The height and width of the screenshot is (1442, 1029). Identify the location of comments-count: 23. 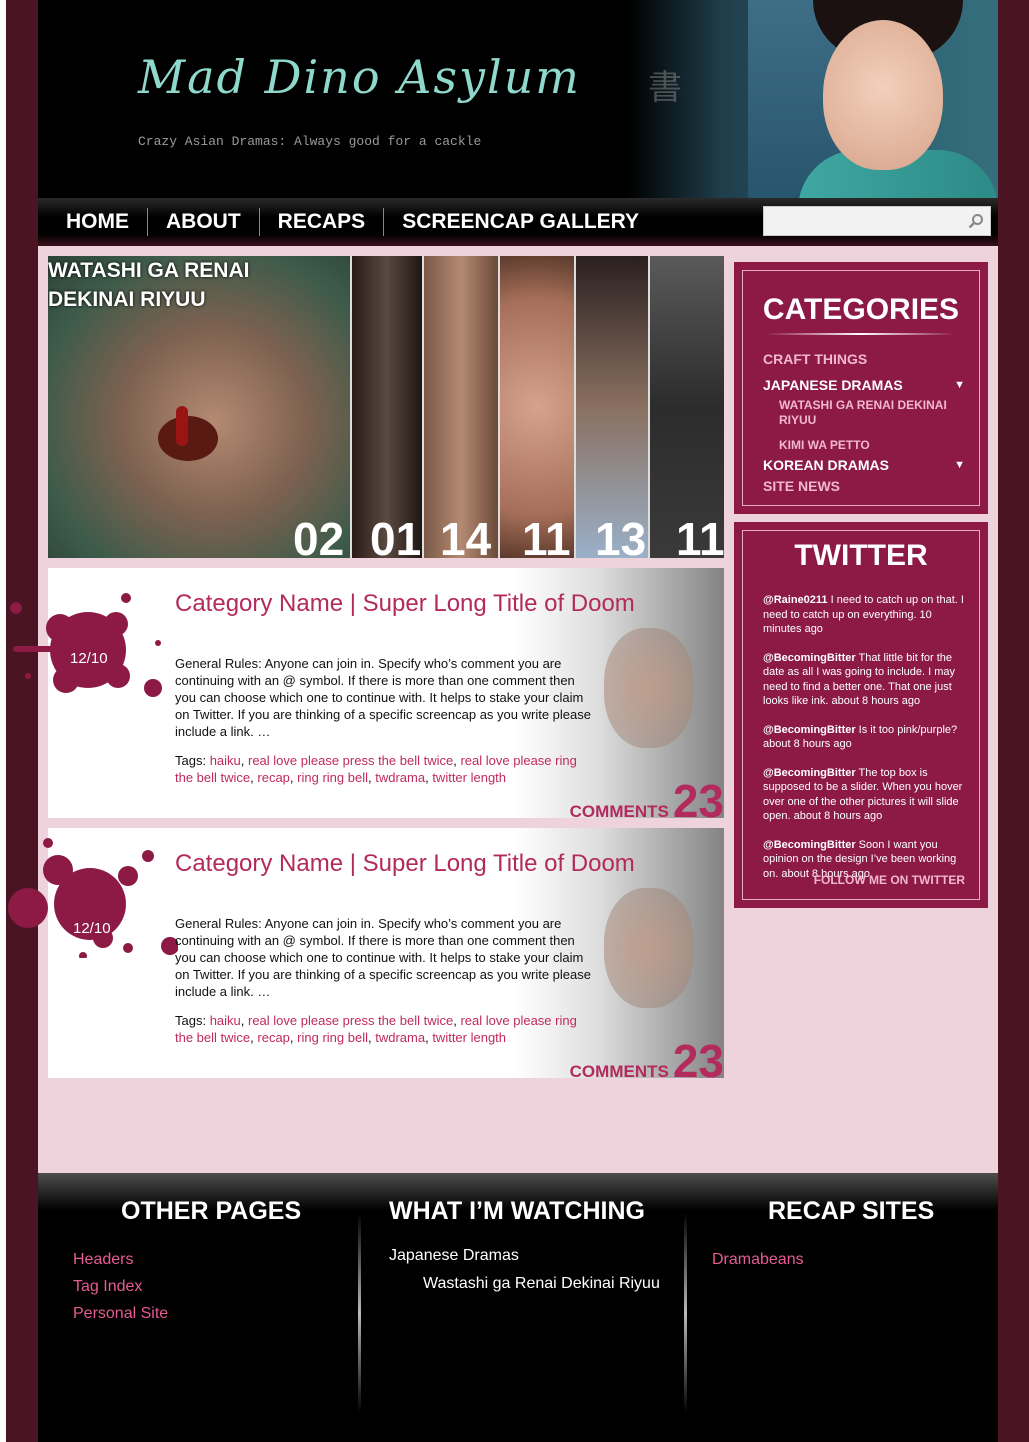
(698, 1061).